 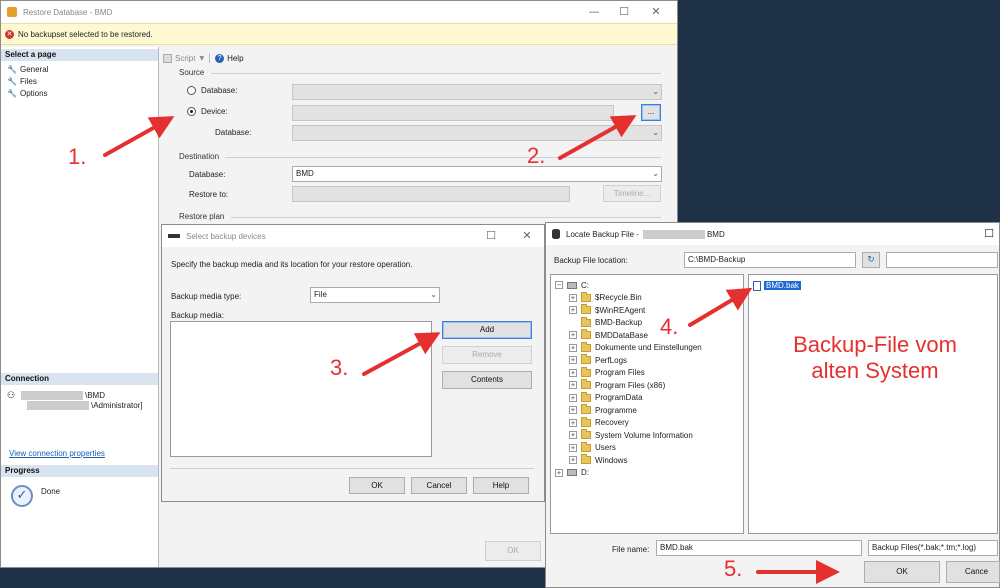 I want to click on connection-server: \BMD, so click(x=95, y=395).